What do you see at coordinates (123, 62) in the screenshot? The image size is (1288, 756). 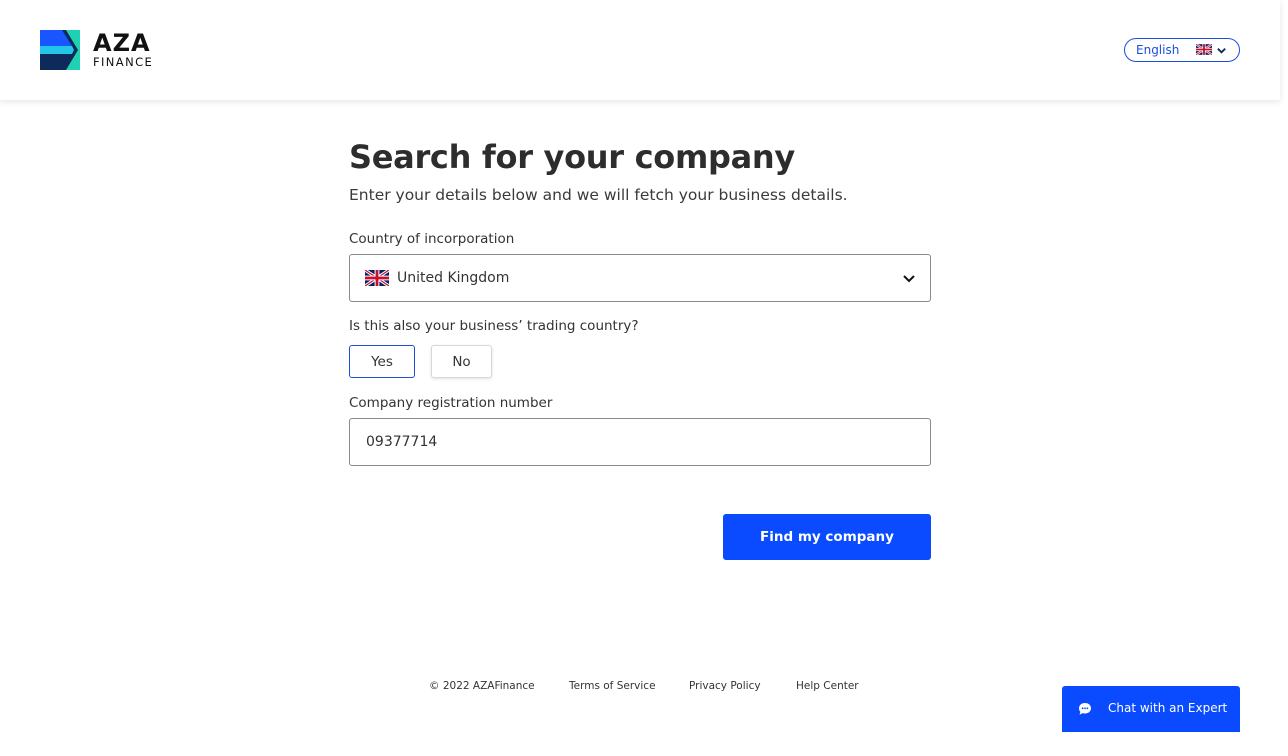 I see `logo-subwordmark: FINANCE` at bounding box center [123, 62].